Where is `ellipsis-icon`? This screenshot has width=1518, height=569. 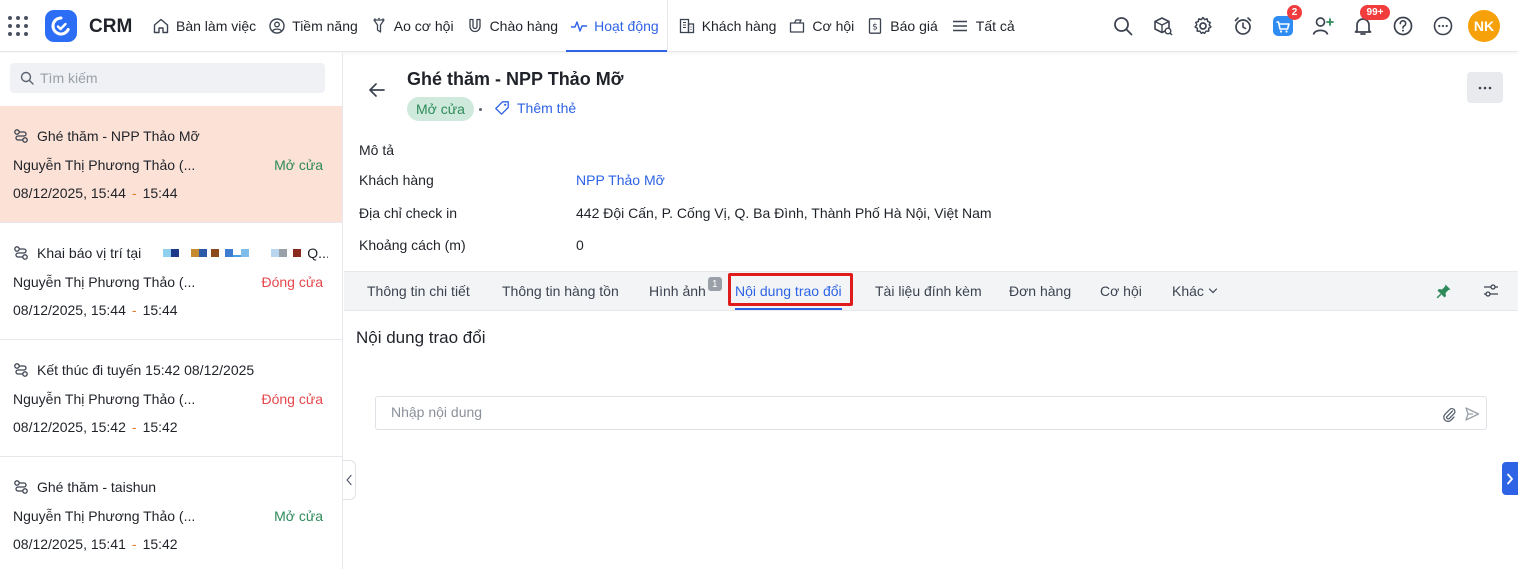
ellipsis-icon is located at coordinates (1485, 87).